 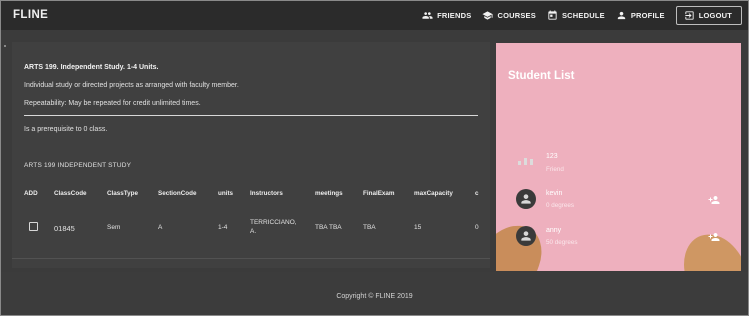 What do you see at coordinates (30, 15) in the screenshot?
I see `brand-logo: FLINE` at bounding box center [30, 15].